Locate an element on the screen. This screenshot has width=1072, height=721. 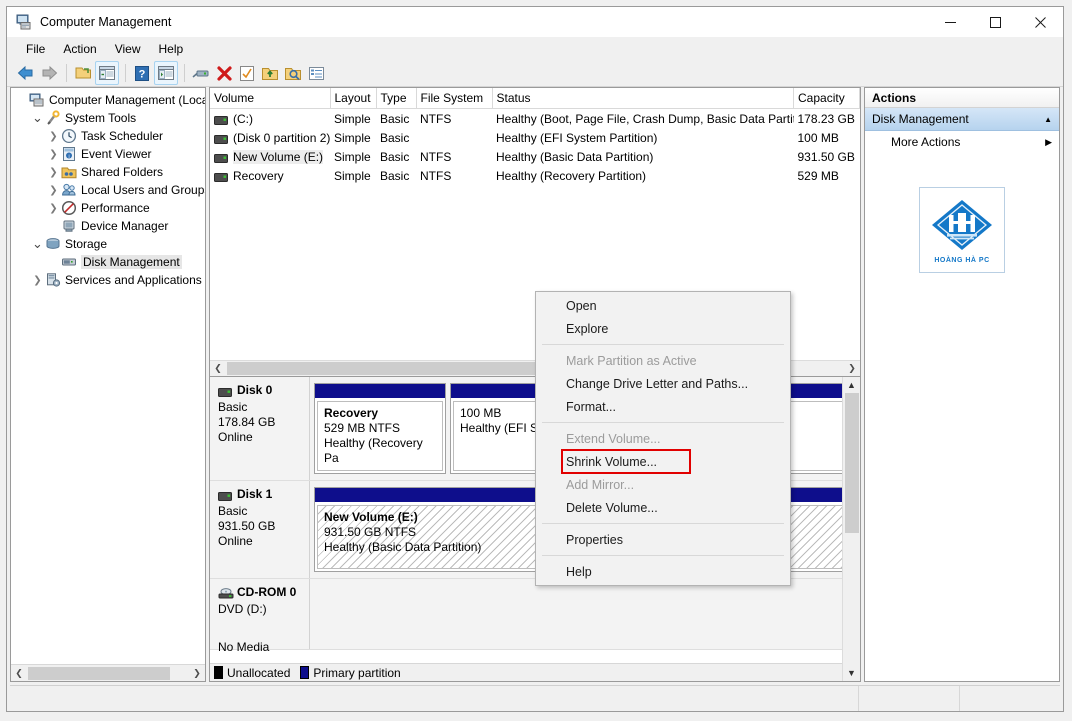
tree-item-computer-management-local: Computer Management (Local is located at coordinates (108, 100).